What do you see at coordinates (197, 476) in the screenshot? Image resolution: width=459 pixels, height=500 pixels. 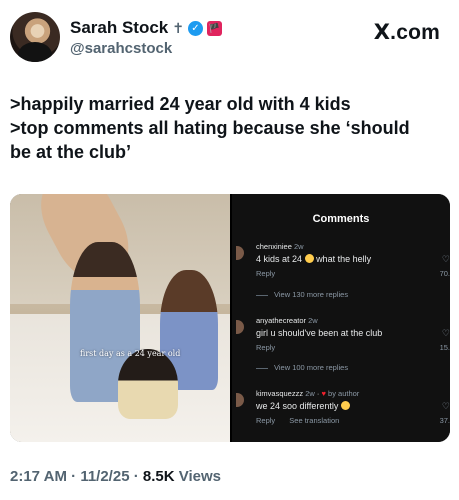 I see `views-label: Views` at bounding box center [197, 476].